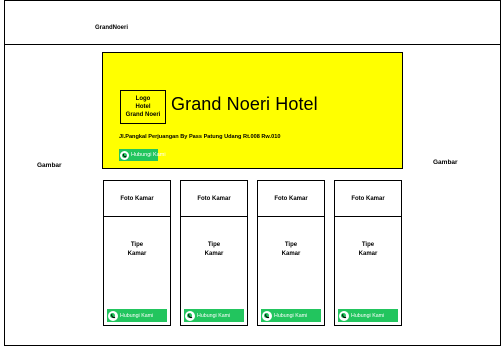 This screenshot has width=503, height=347. Describe the element at coordinates (111, 28) in the screenshot. I see `brand-name: GrandNoeri` at that location.